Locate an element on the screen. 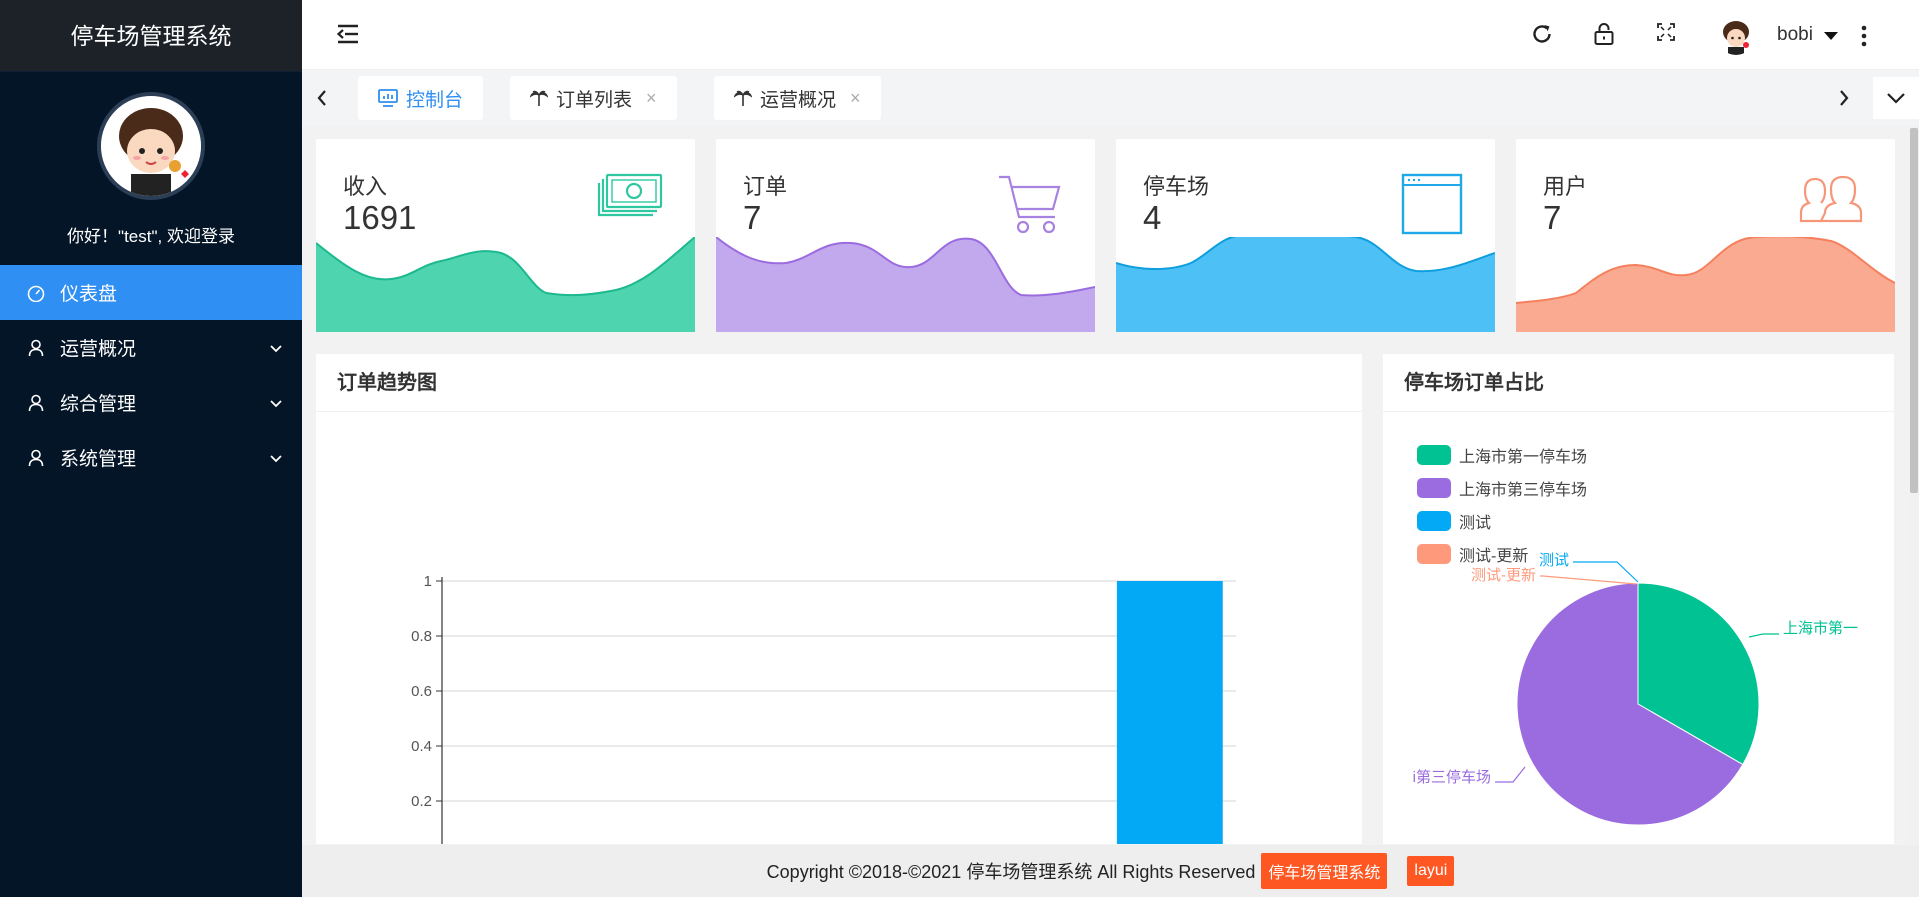 This screenshot has width=1919, height=897. footer-badge-layui: layui is located at coordinates (1431, 871).